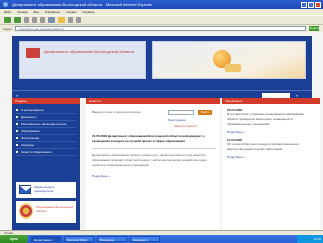  Describe the element at coordinates (7, 20) in the screenshot. I see `back-icon` at that location.